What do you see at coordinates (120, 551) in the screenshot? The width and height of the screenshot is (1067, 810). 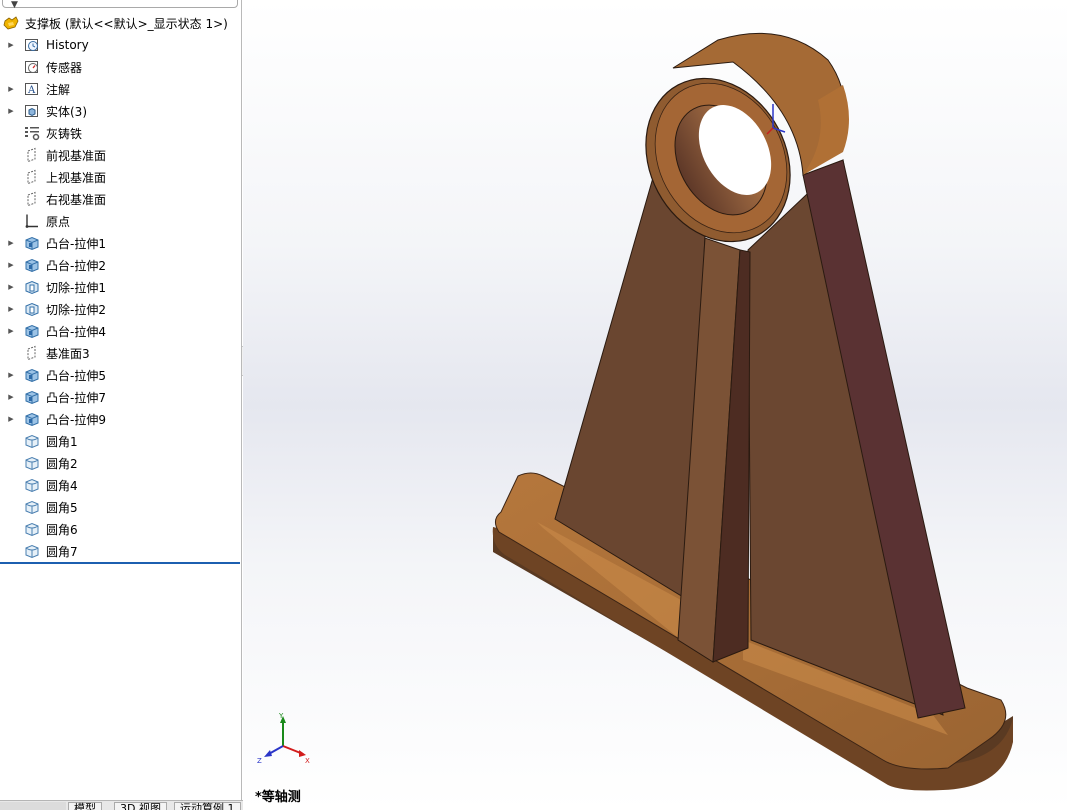 I see `tree-item: ▶圆角7` at bounding box center [120, 551].